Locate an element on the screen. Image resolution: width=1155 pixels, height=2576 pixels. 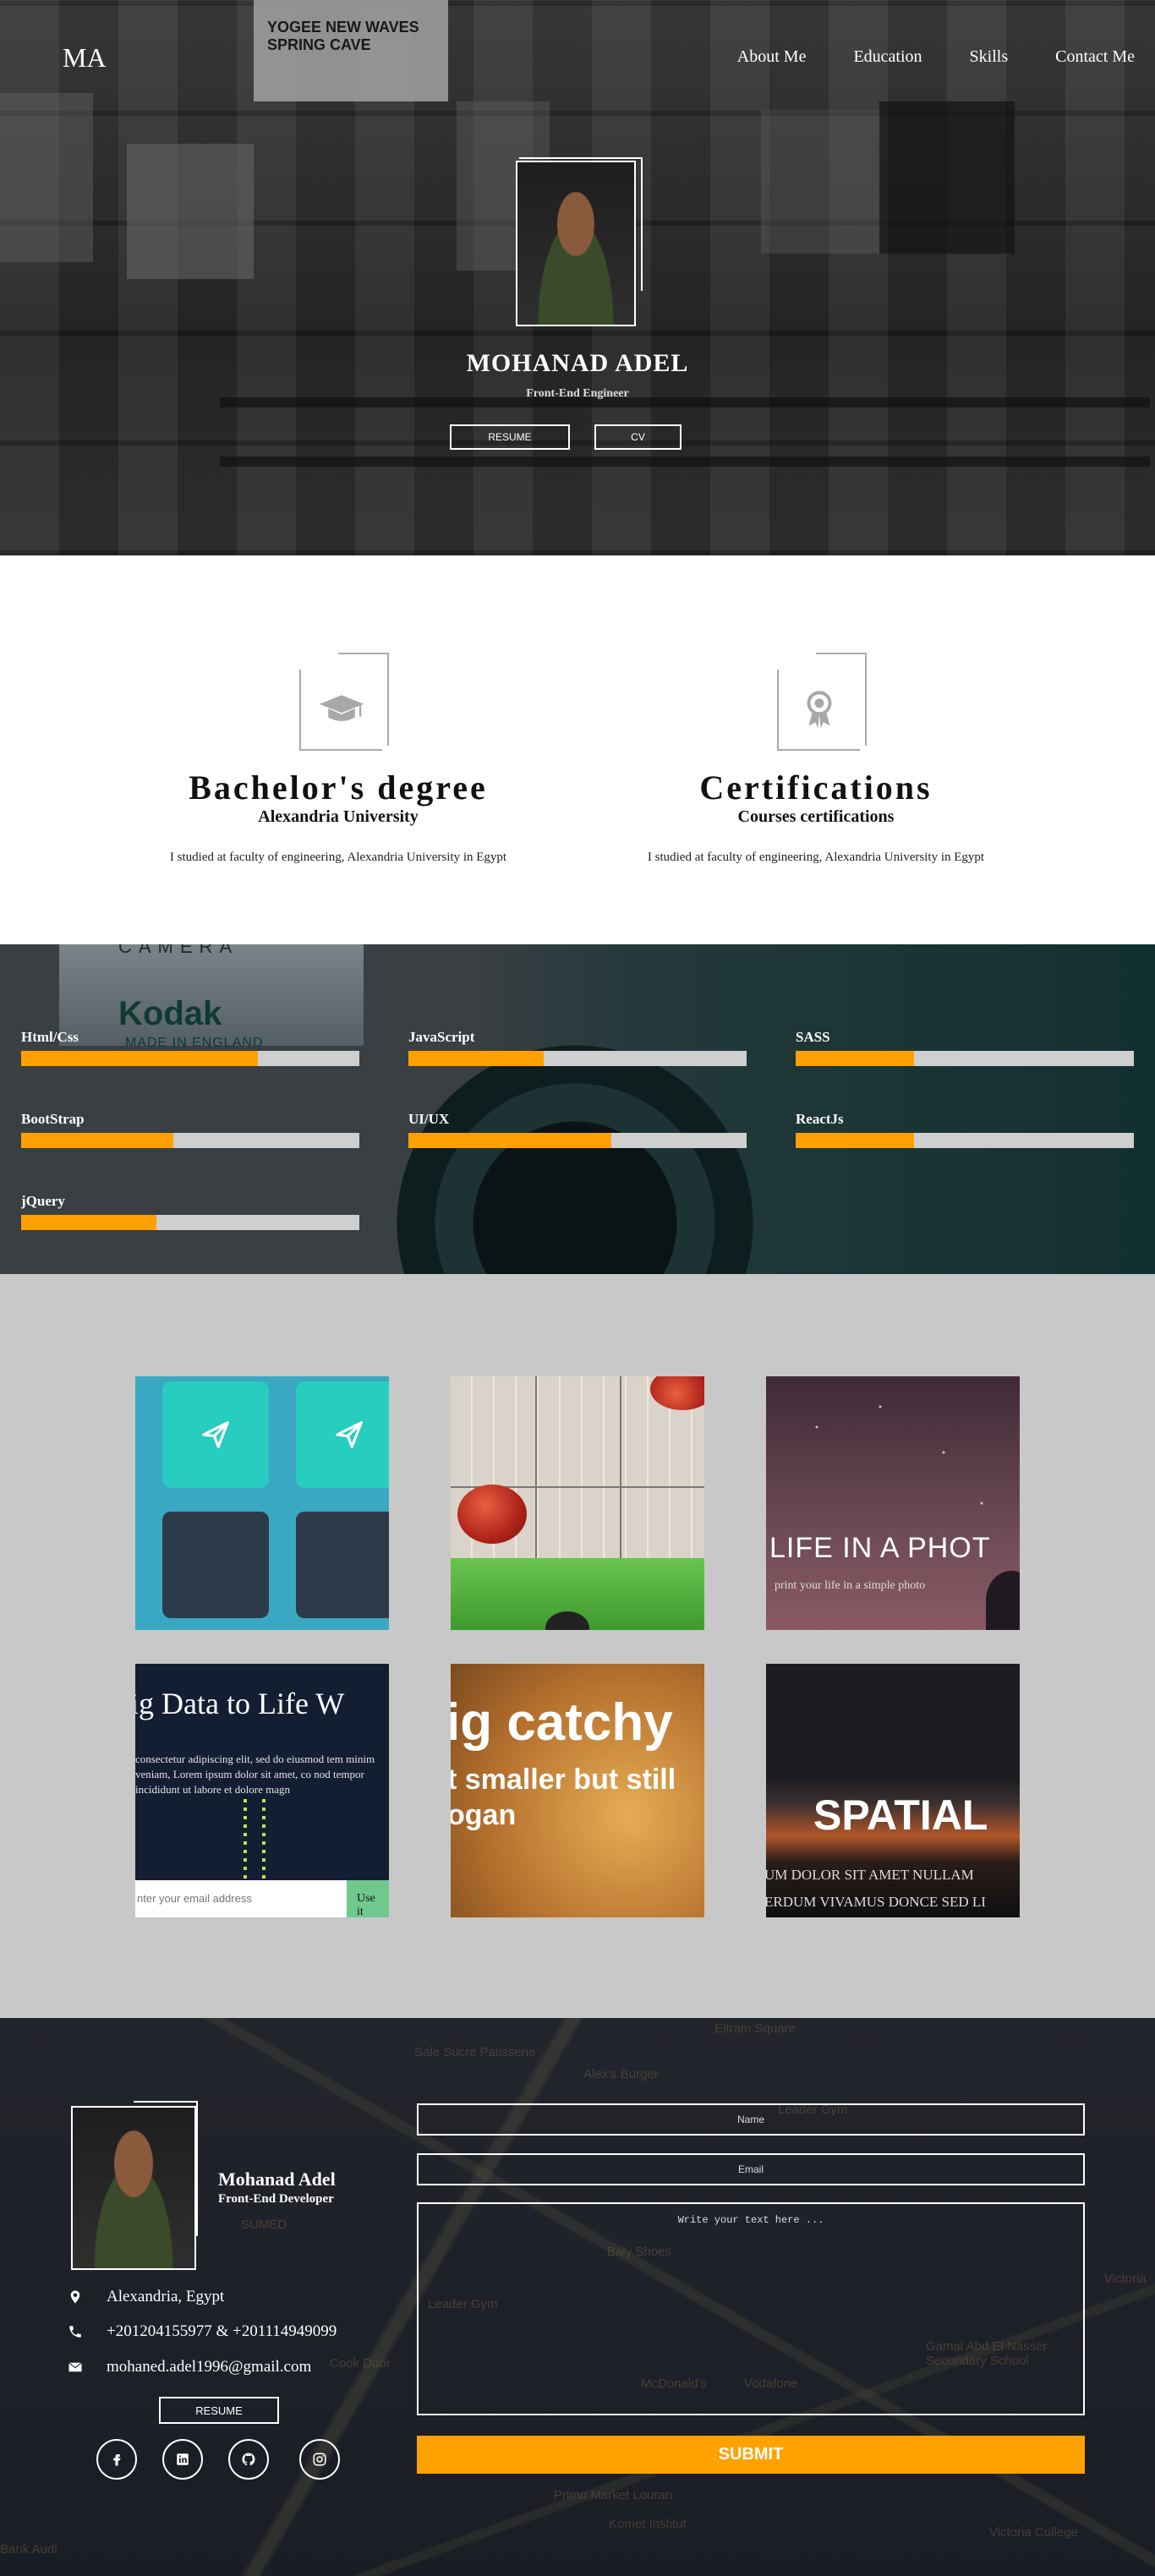
skill-item: BootStrap is located at coordinates (190, 1129).